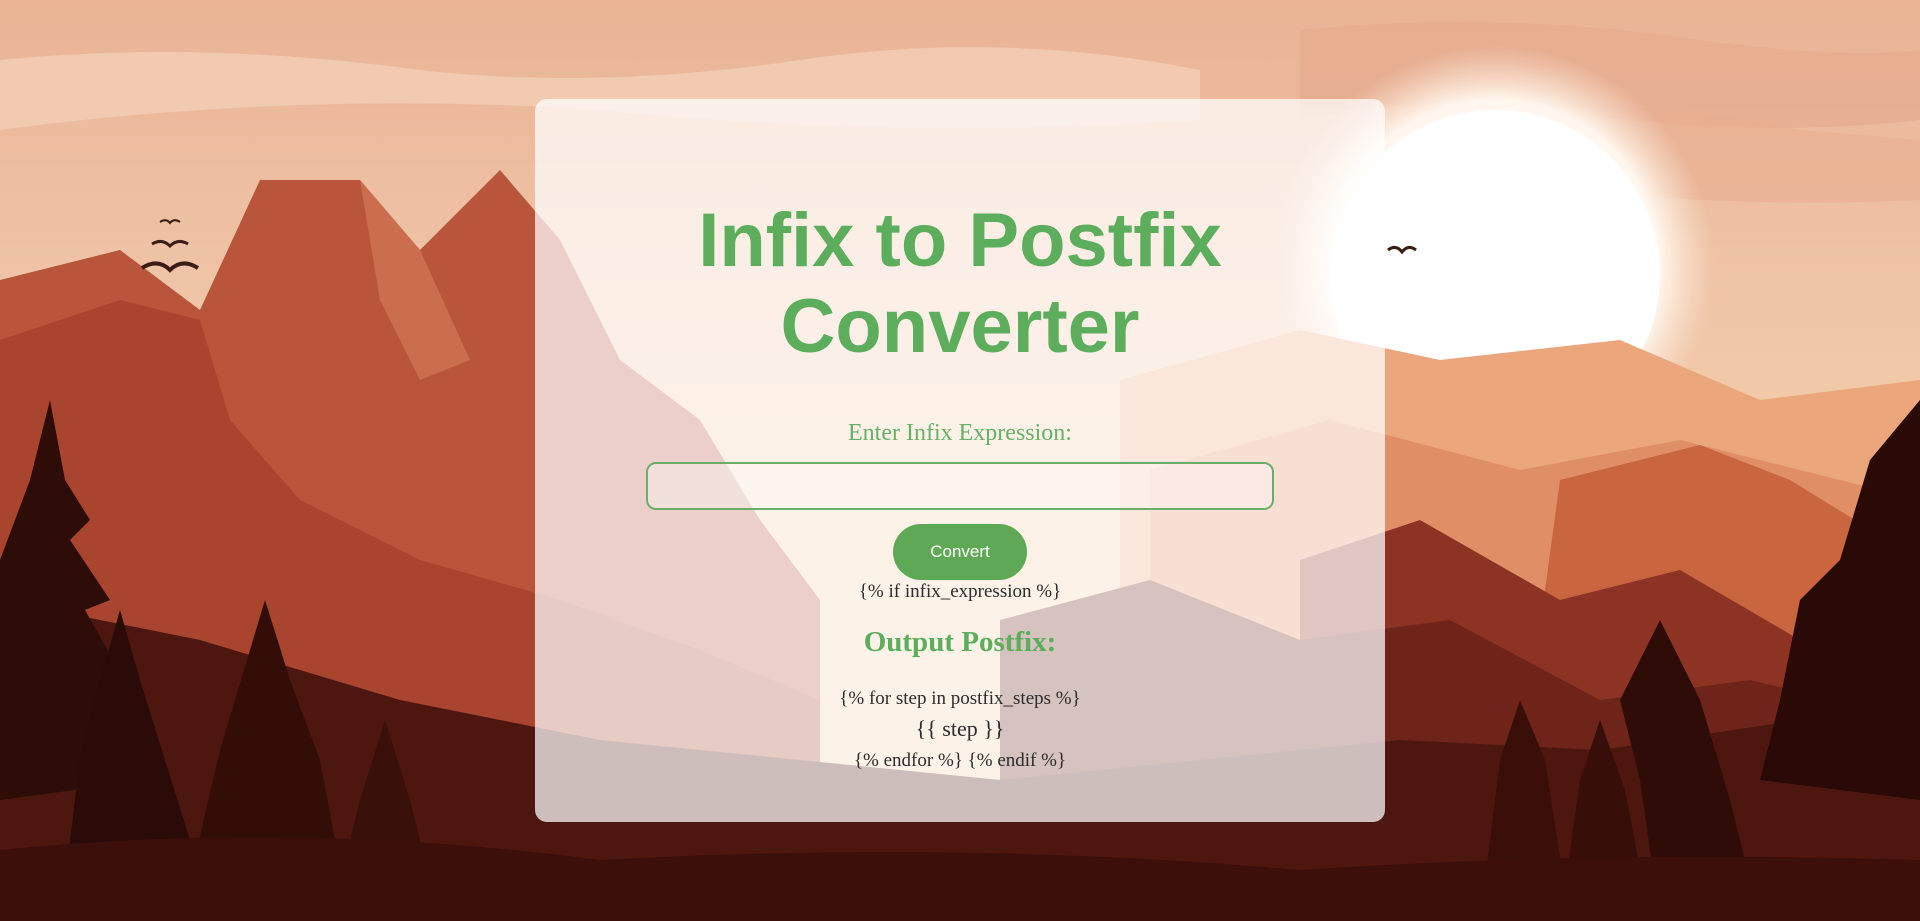 This screenshot has width=1920, height=921. Describe the element at coordinates (960, 698) in the screenshot. I see `template-for-line: {% for step in postfix_steps %}` at that location.